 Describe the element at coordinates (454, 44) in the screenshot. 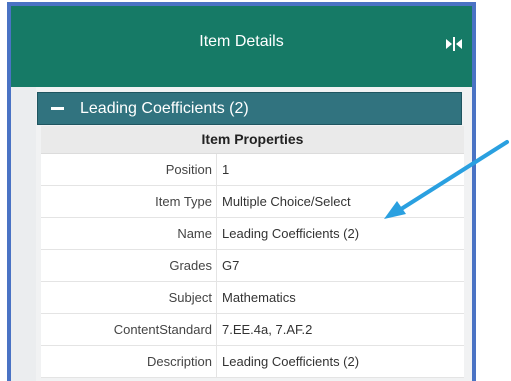

I see `collapse-panel-icon` at that location.